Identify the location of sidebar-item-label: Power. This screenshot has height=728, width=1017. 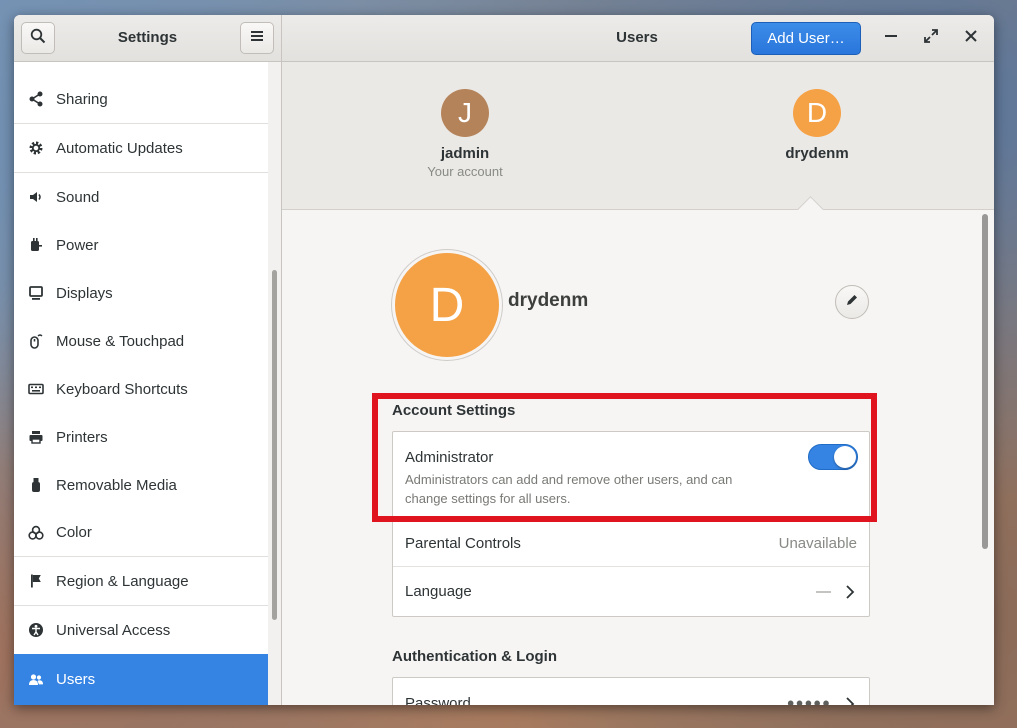
(77, 245).